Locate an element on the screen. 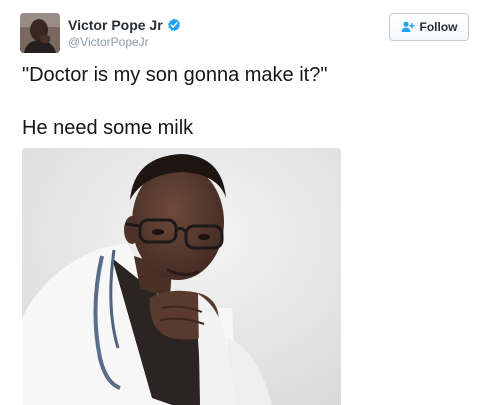 Image resolution: width=491 pixels, height=405 pixels. verified-badge-icon is located at coordinates (173, 25).